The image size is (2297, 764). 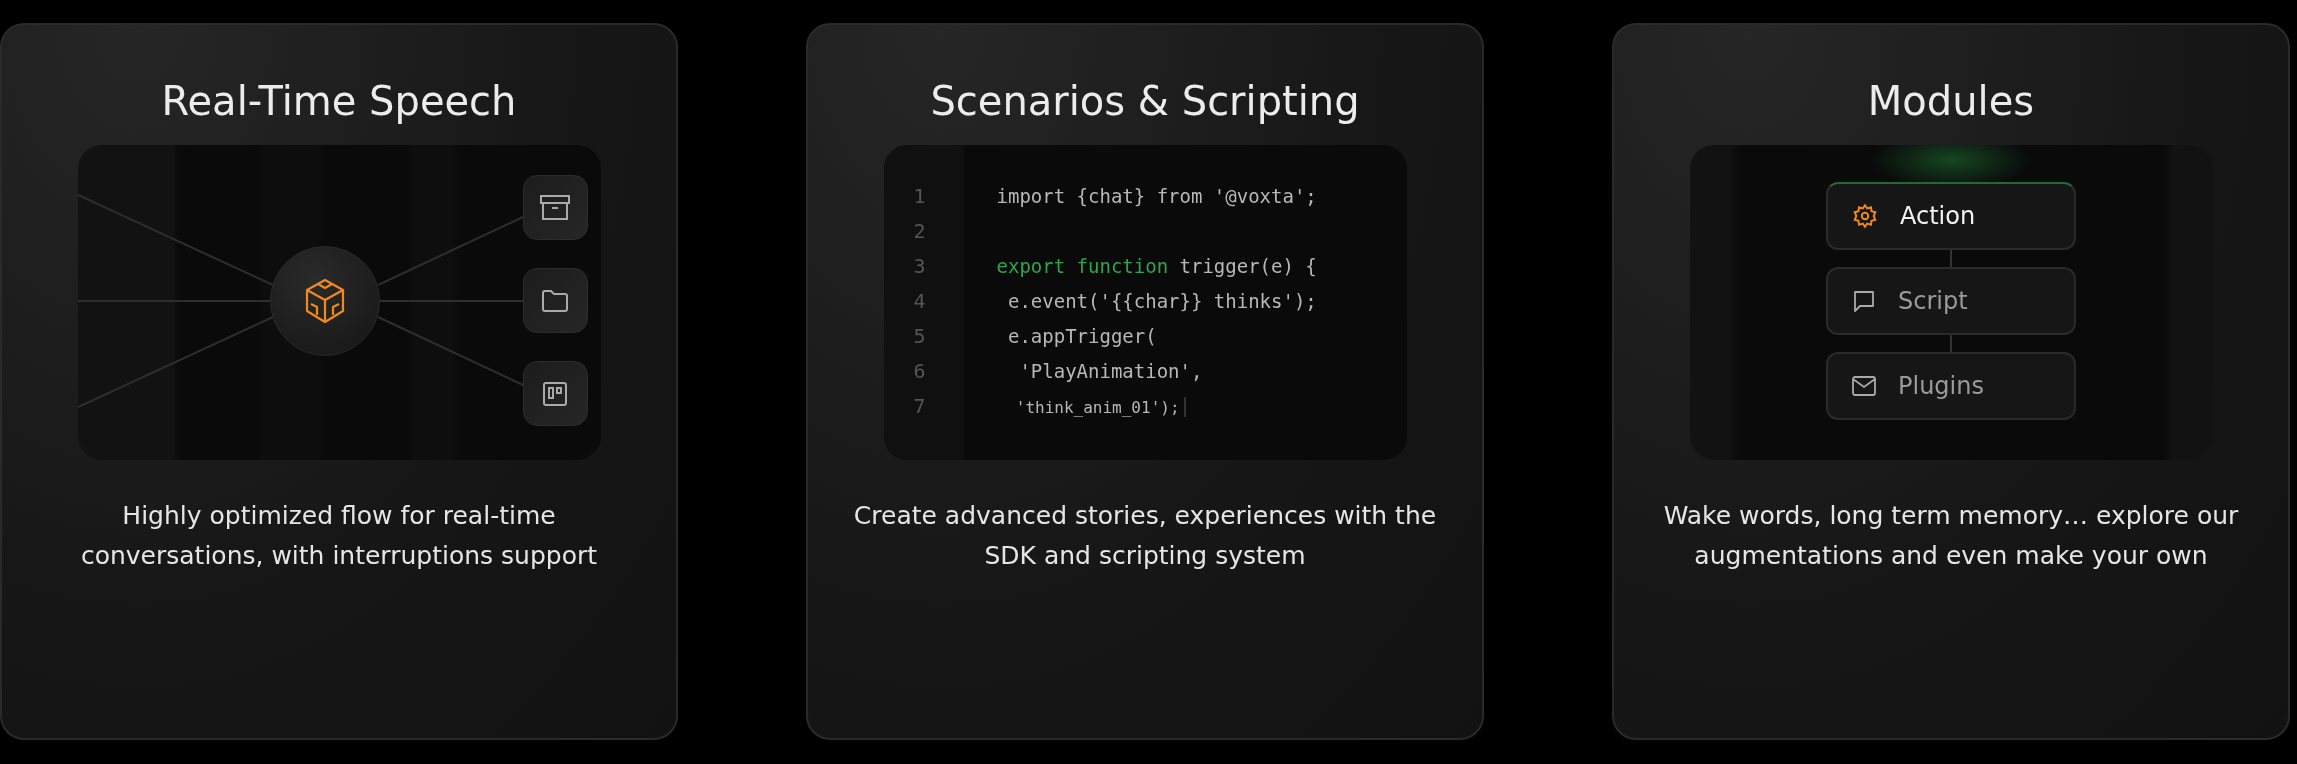 I want to click on mail-icon, so click(x=1864, y=386).